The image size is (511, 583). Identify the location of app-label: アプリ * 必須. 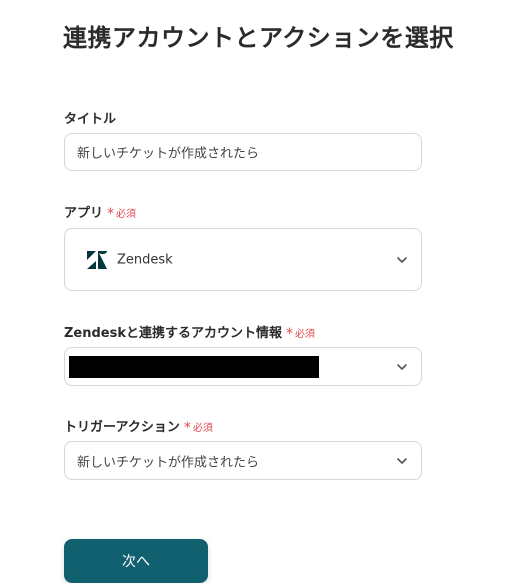
(100, 212).